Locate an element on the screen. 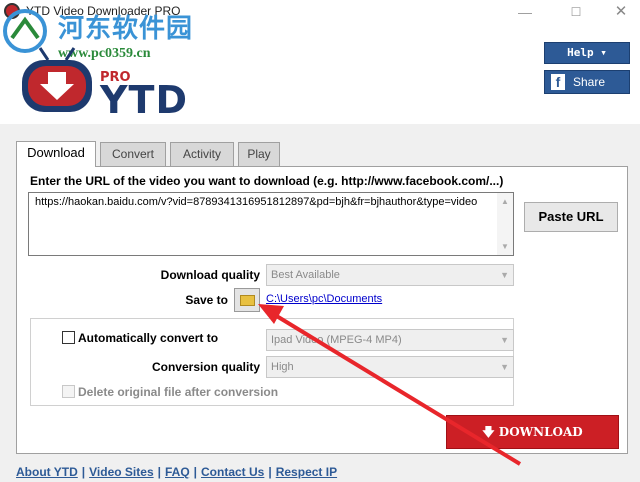 The height and width of the screenshot is (482, 640). tab-download: Download is located at coordinates (56, 154).